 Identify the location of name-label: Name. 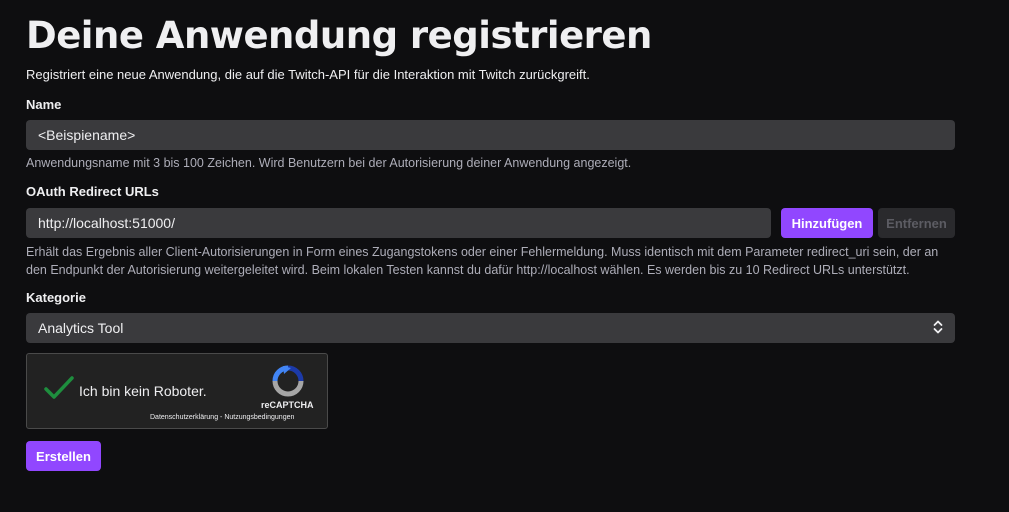
(44, 104).